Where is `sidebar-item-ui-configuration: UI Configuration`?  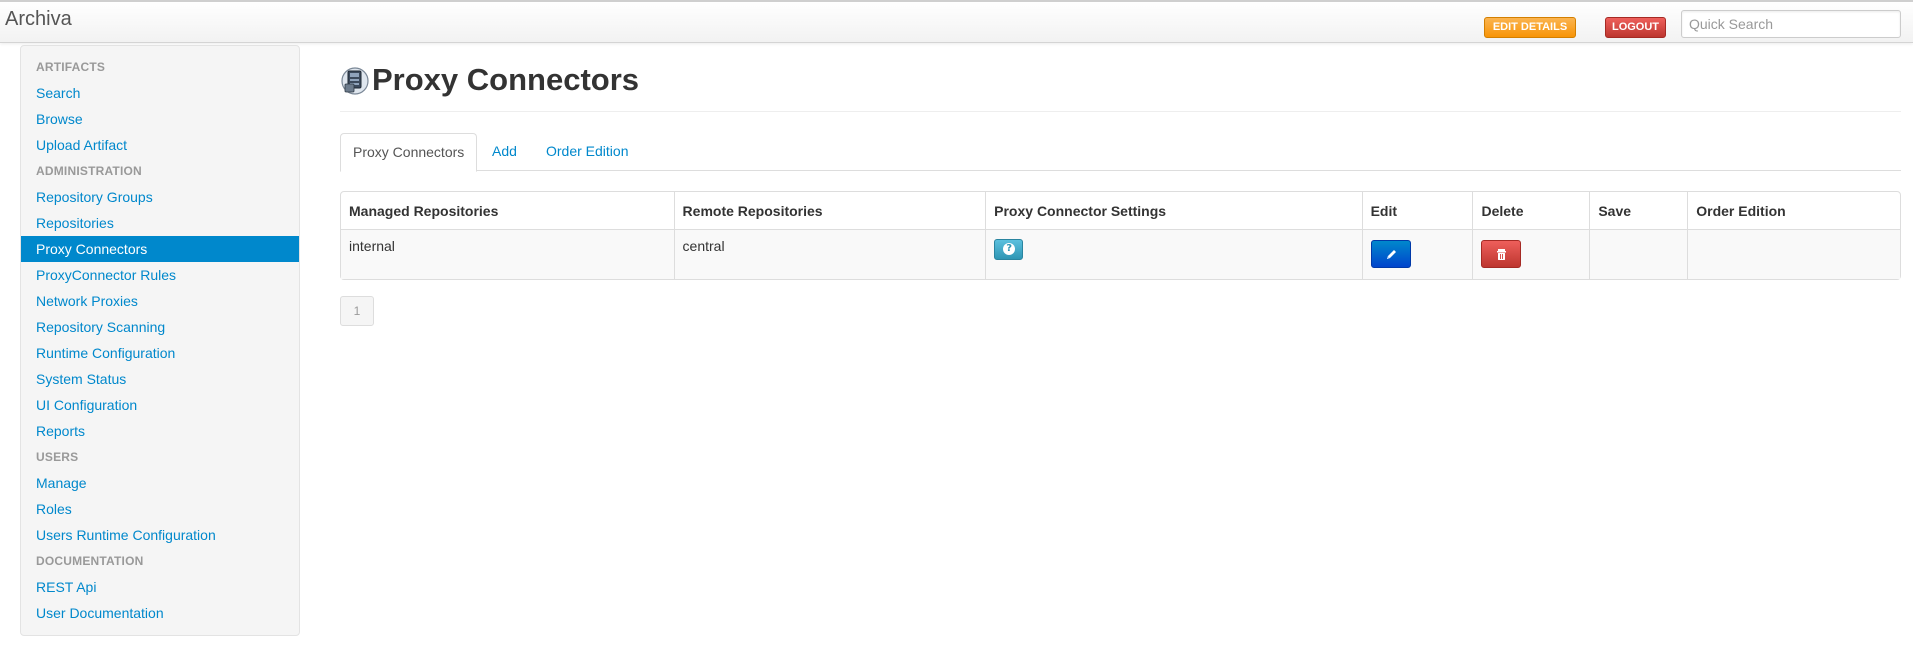
sidebar-item-ui-configuration: UI Configuration is located at coordinates (160, 405).